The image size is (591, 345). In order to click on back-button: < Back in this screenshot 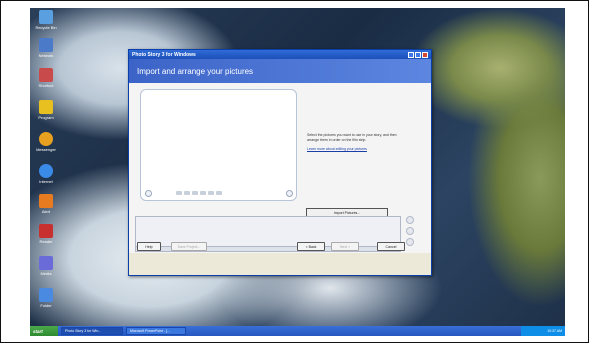, I will do `click(311, 246)`.